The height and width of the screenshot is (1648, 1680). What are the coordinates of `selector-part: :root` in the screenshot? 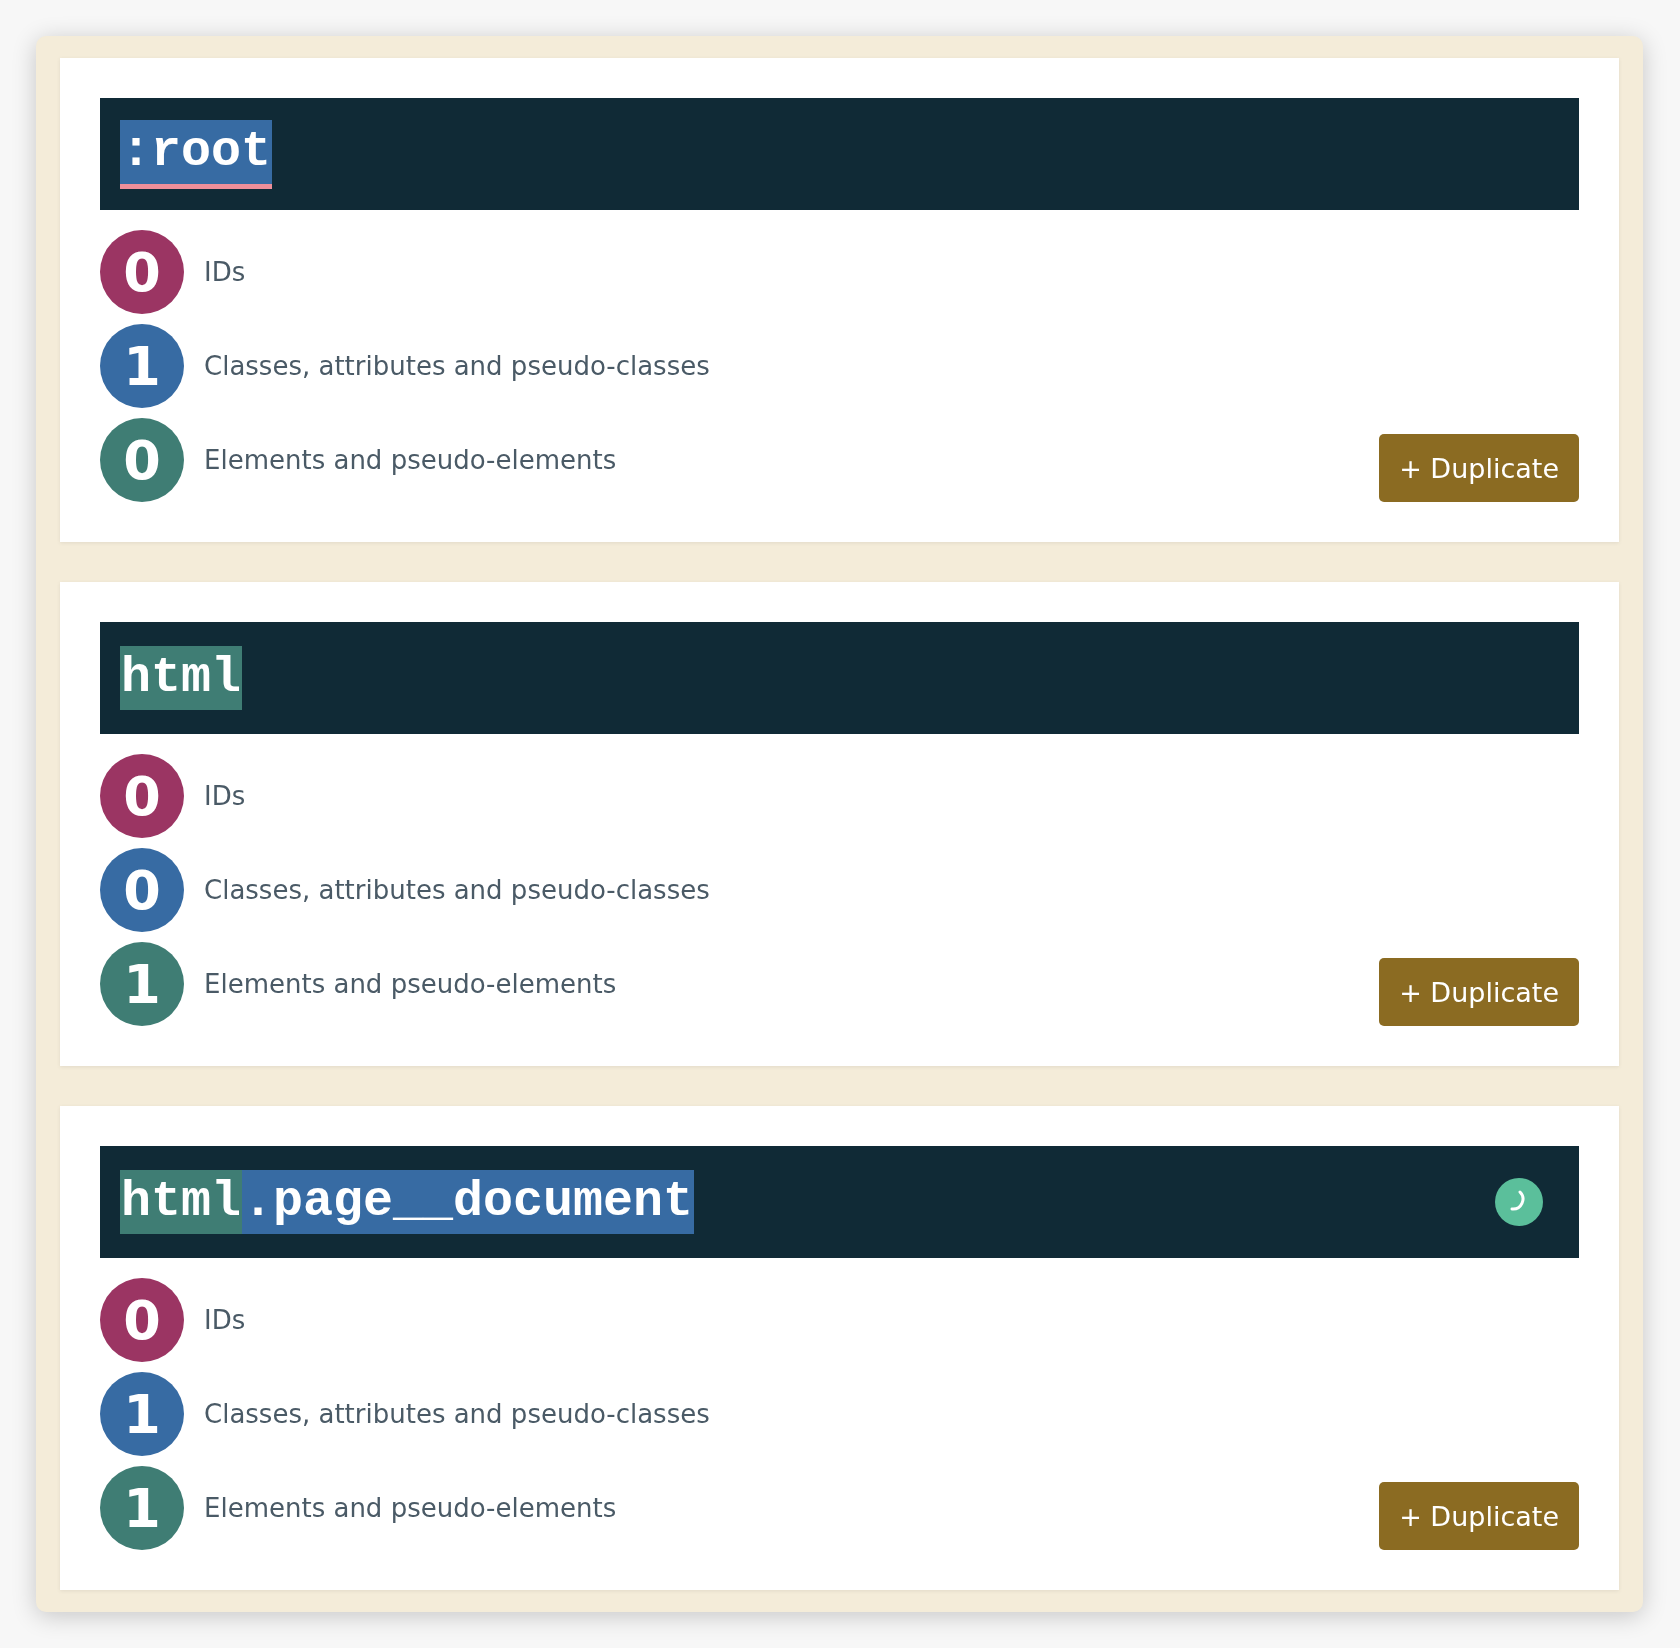 It's located at (196, 154).